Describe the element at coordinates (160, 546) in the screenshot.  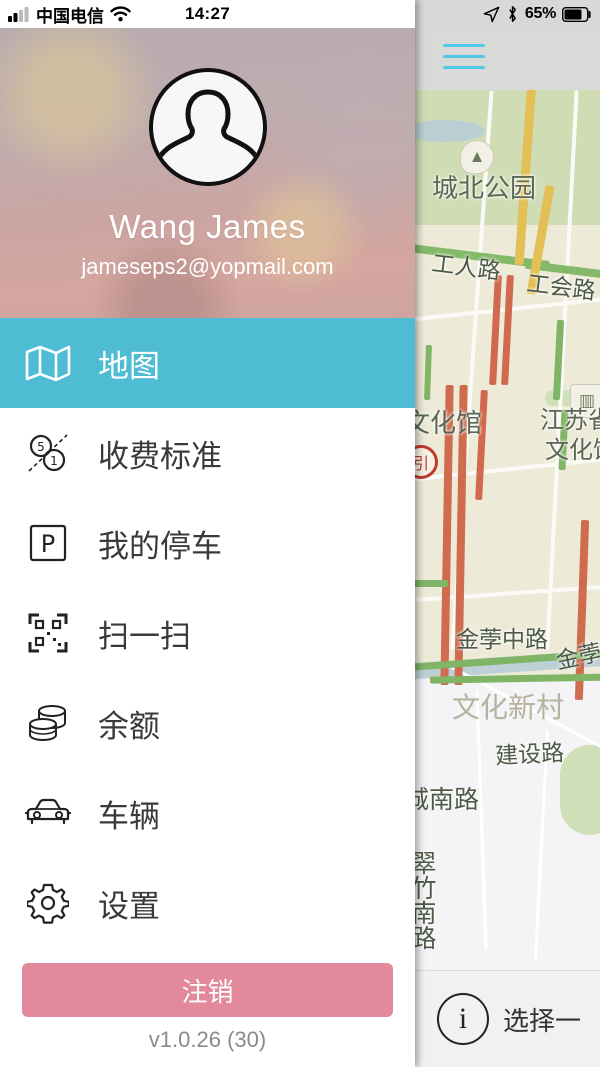
I see `sidebar-item-label: 我的停车` at that location.